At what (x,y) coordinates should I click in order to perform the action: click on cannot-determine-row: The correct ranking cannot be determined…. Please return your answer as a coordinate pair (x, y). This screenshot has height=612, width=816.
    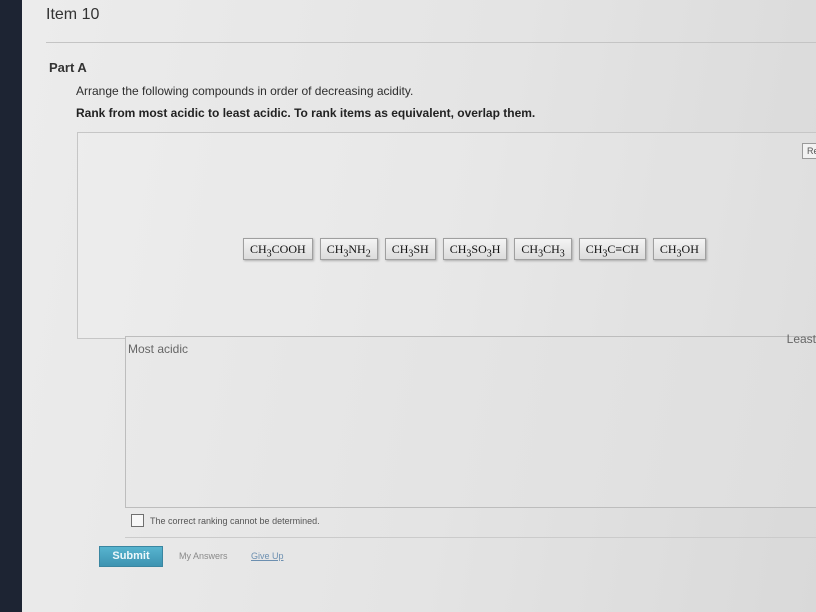
    Looking at the image, I should click on (225, 520).